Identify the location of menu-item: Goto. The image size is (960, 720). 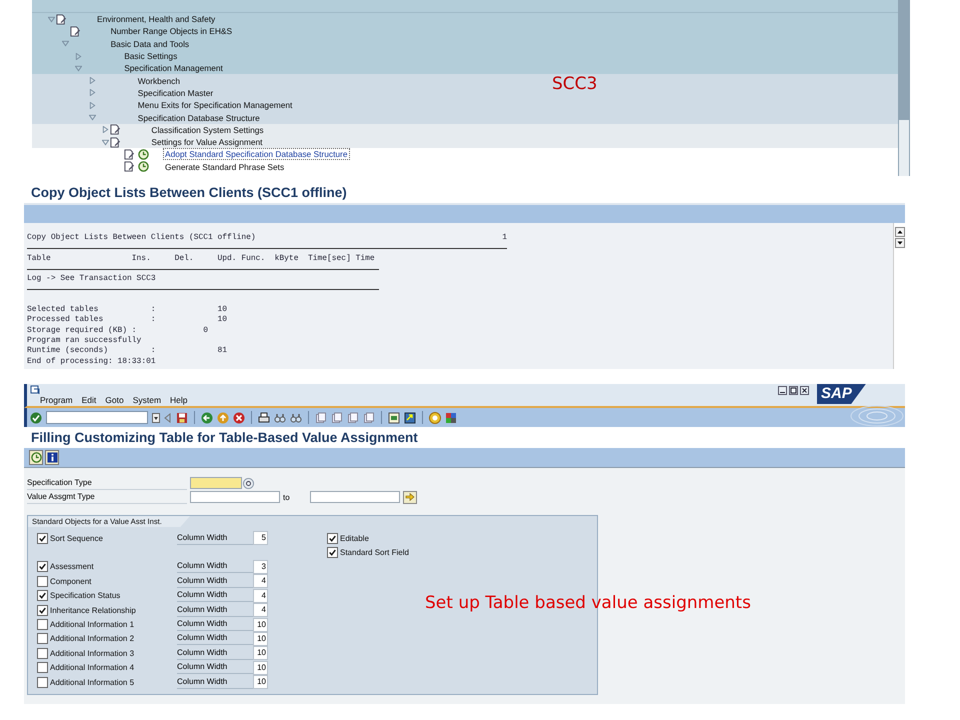
(114, 400).